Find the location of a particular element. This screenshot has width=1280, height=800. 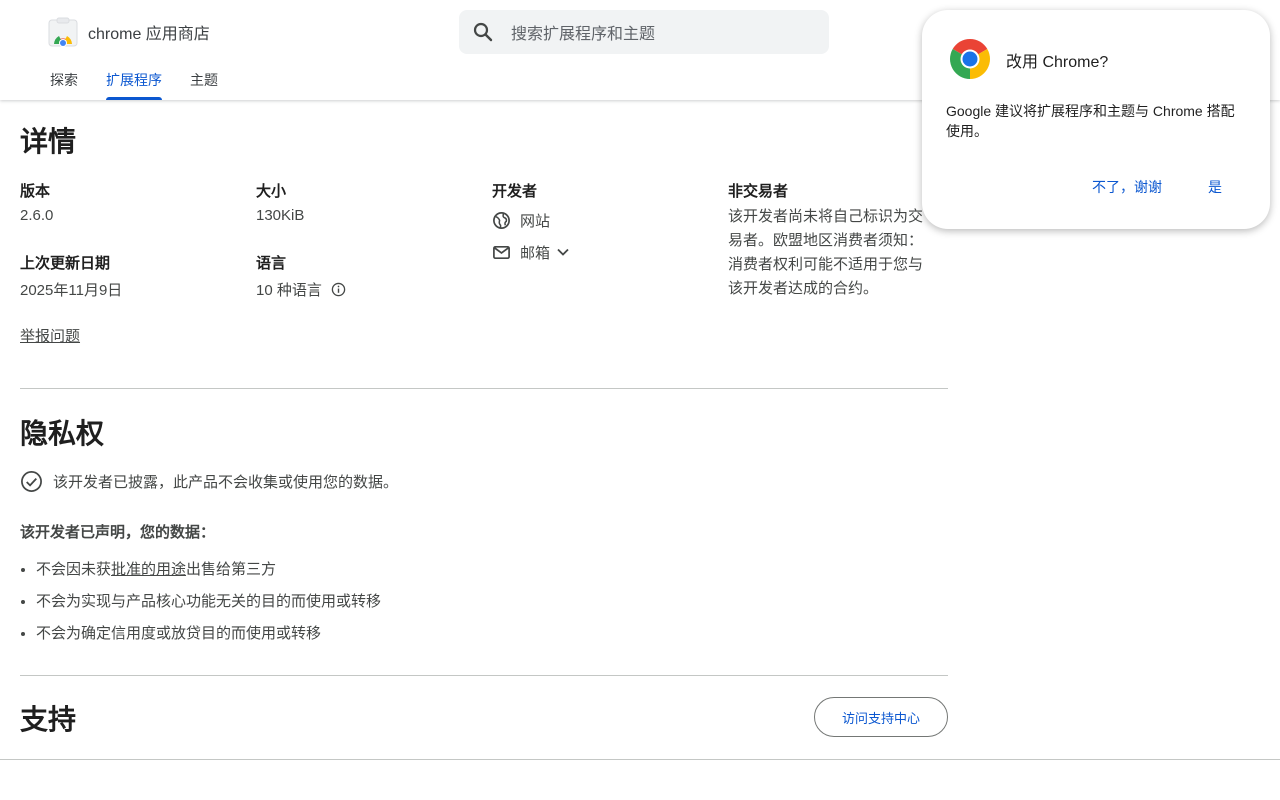

developer-block: 开发者 网站 邮箱 is located at coordinates (592, 222).